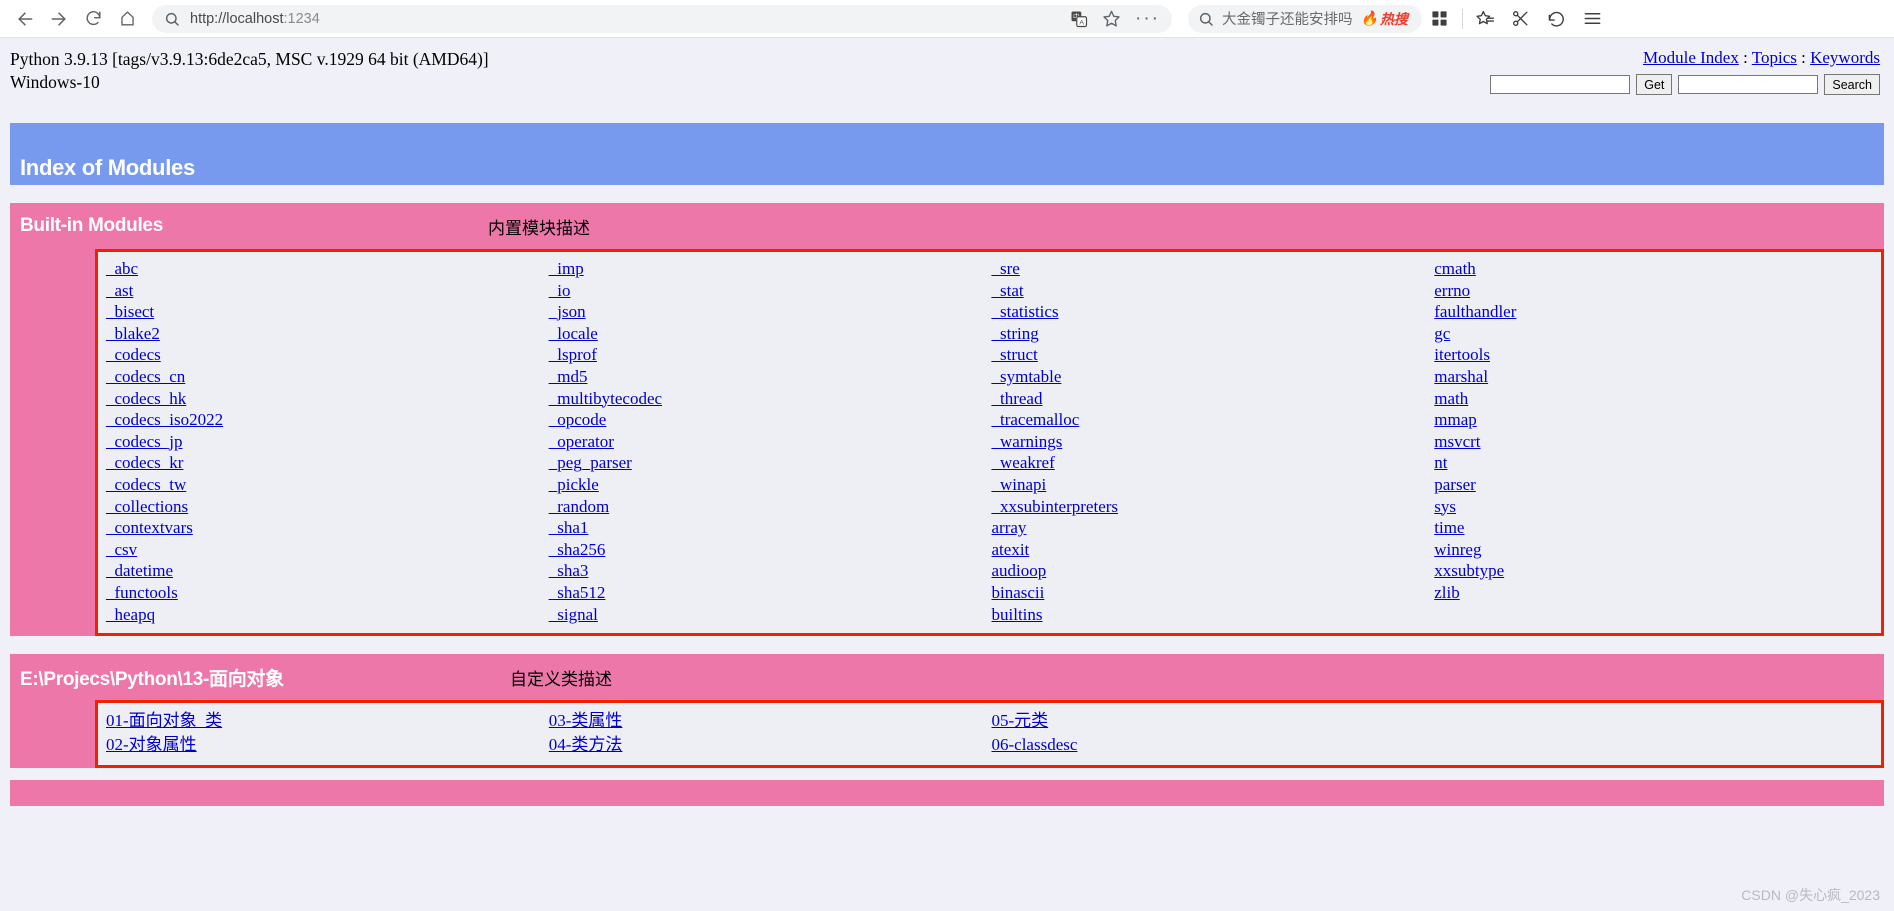  I want to click on web-clip-scissors-icon, so click(1521, 19).